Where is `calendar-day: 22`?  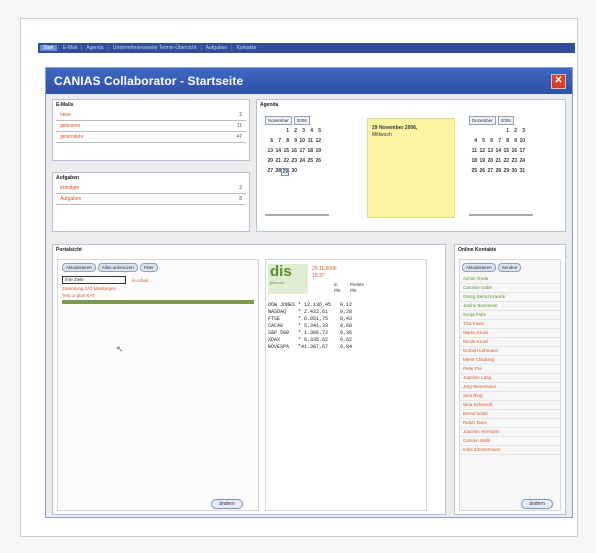
calendar-day: 22 is located at coordinates (505, 161).